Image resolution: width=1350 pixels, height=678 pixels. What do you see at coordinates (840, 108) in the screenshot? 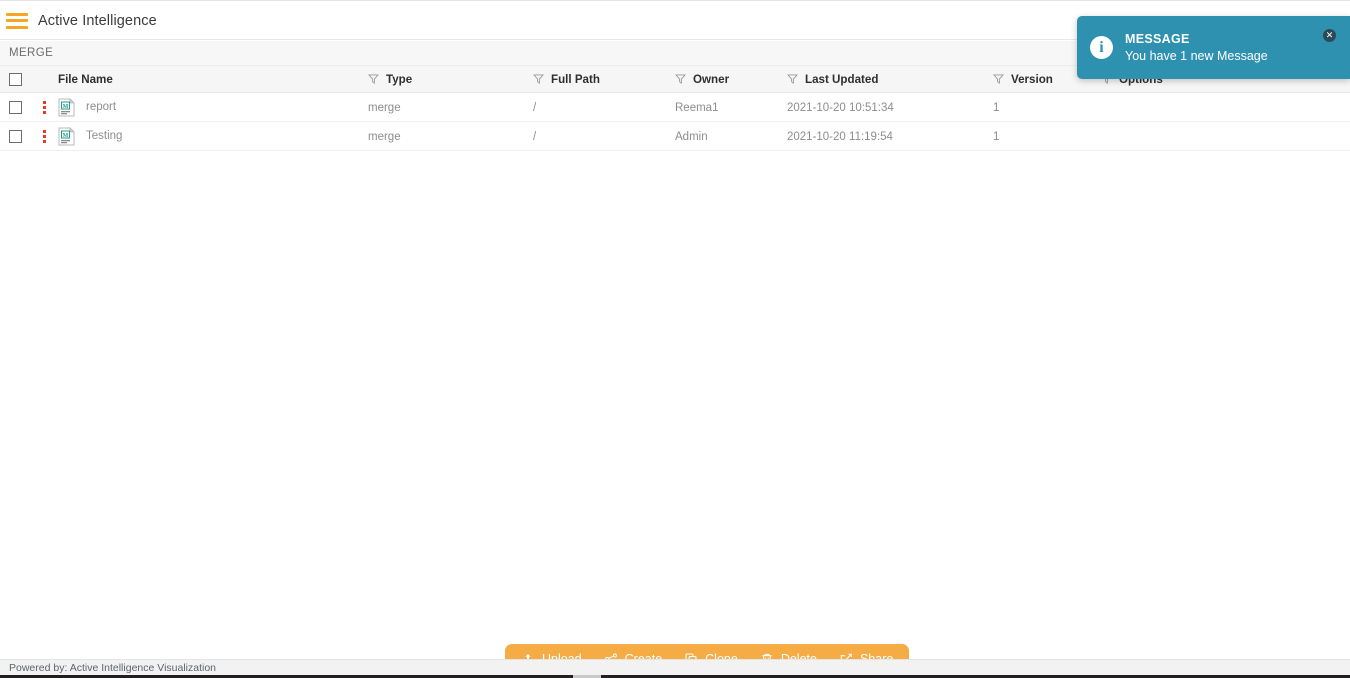
I see `last-updated-text: 2021-10-20 10:51:34` at bounding box center [840, 108].